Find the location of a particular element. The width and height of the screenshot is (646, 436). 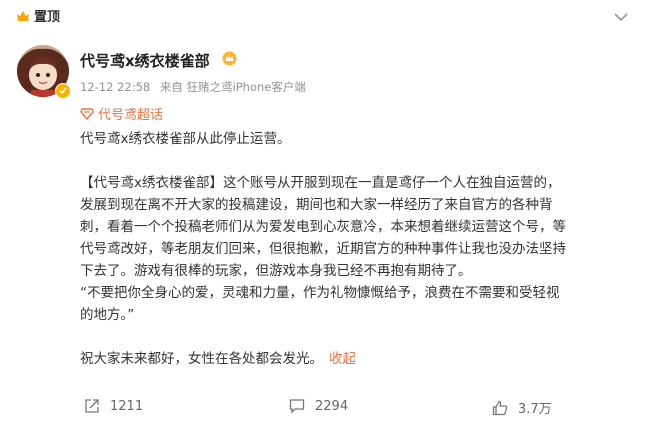

content-line: 的地方。” is located at coordinates (107, 315).